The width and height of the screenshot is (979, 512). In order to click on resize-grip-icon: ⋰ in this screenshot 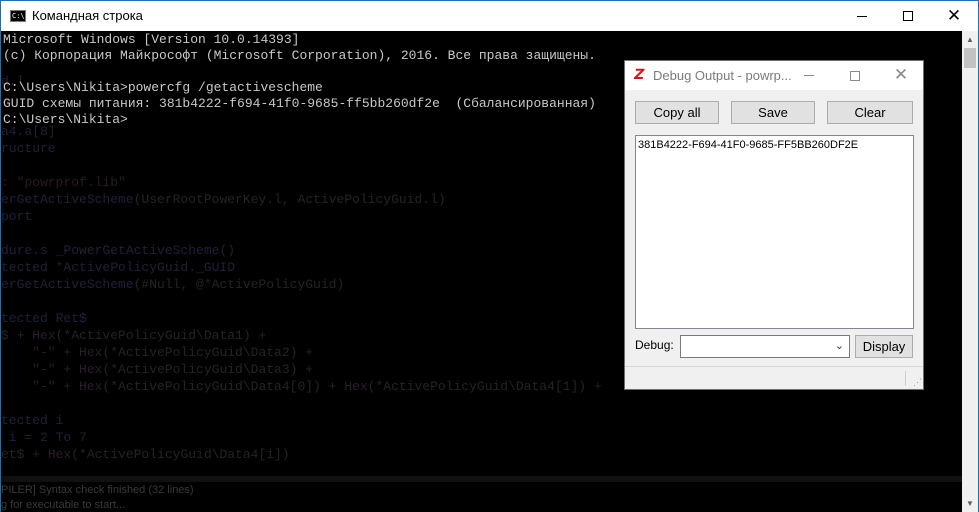, I will do `click(917, 382)`.